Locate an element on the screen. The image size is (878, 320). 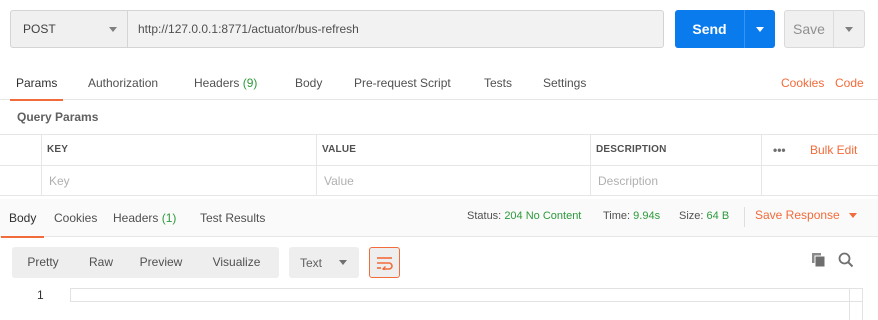
wrap-lines-icon is located at coordinates (384, 263).